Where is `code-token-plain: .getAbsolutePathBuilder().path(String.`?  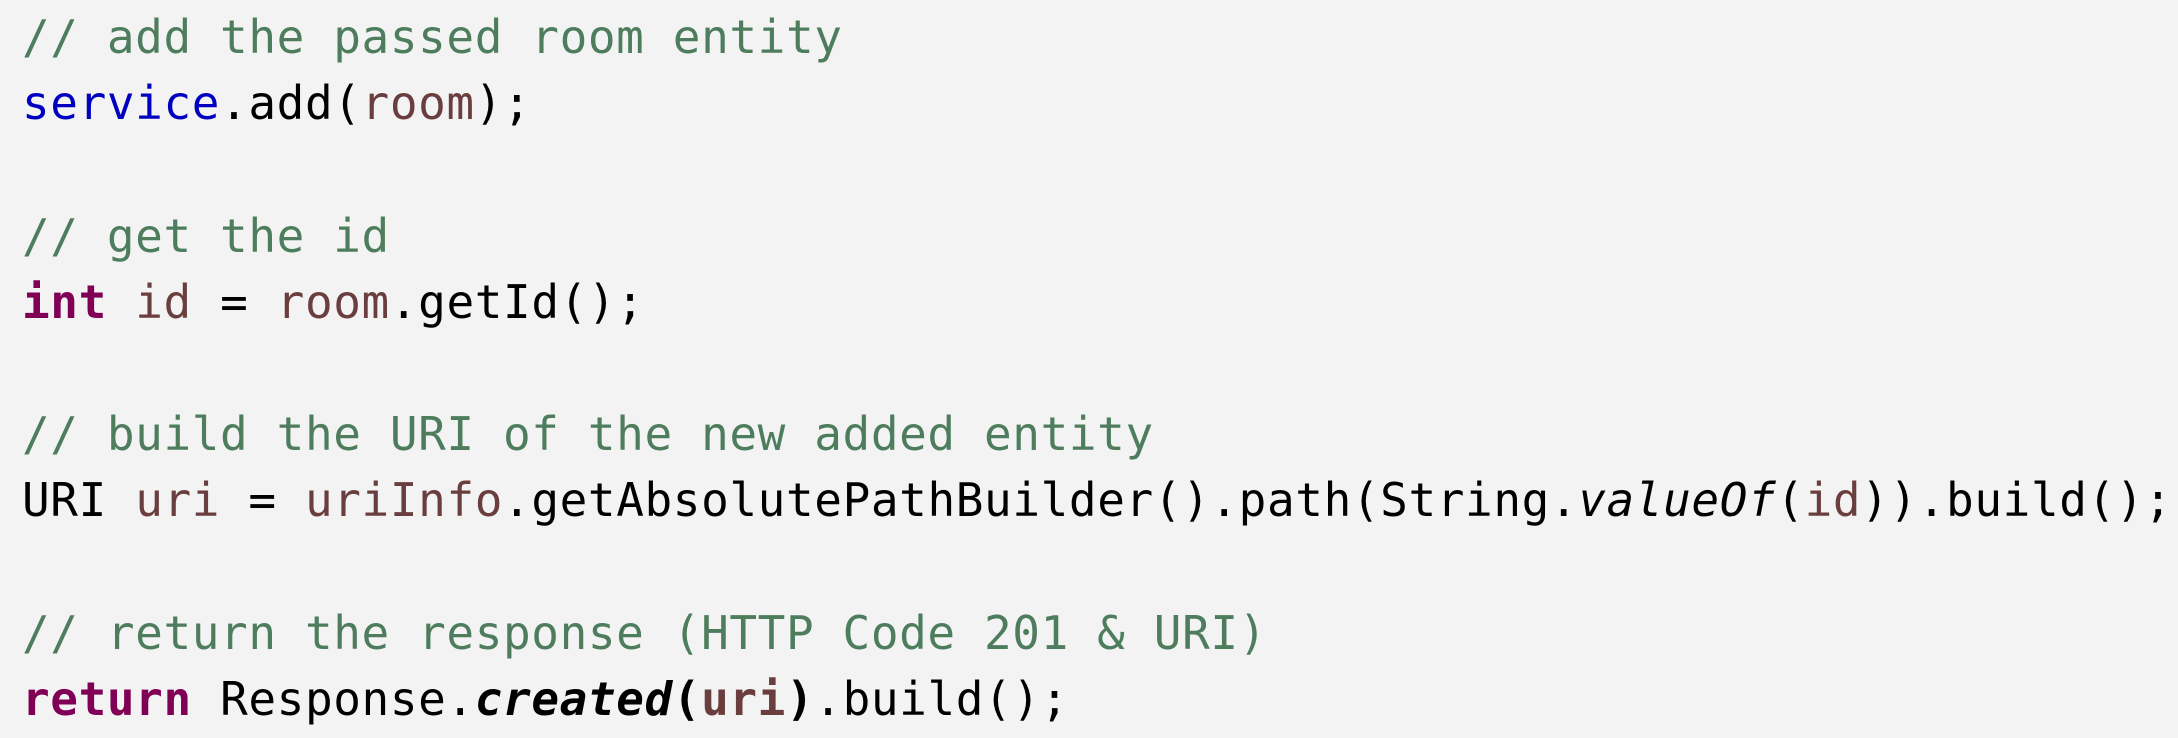 code-token-plain: .getAbsolutePathBuilder().path(String. is located at coordinates (1041, 500).